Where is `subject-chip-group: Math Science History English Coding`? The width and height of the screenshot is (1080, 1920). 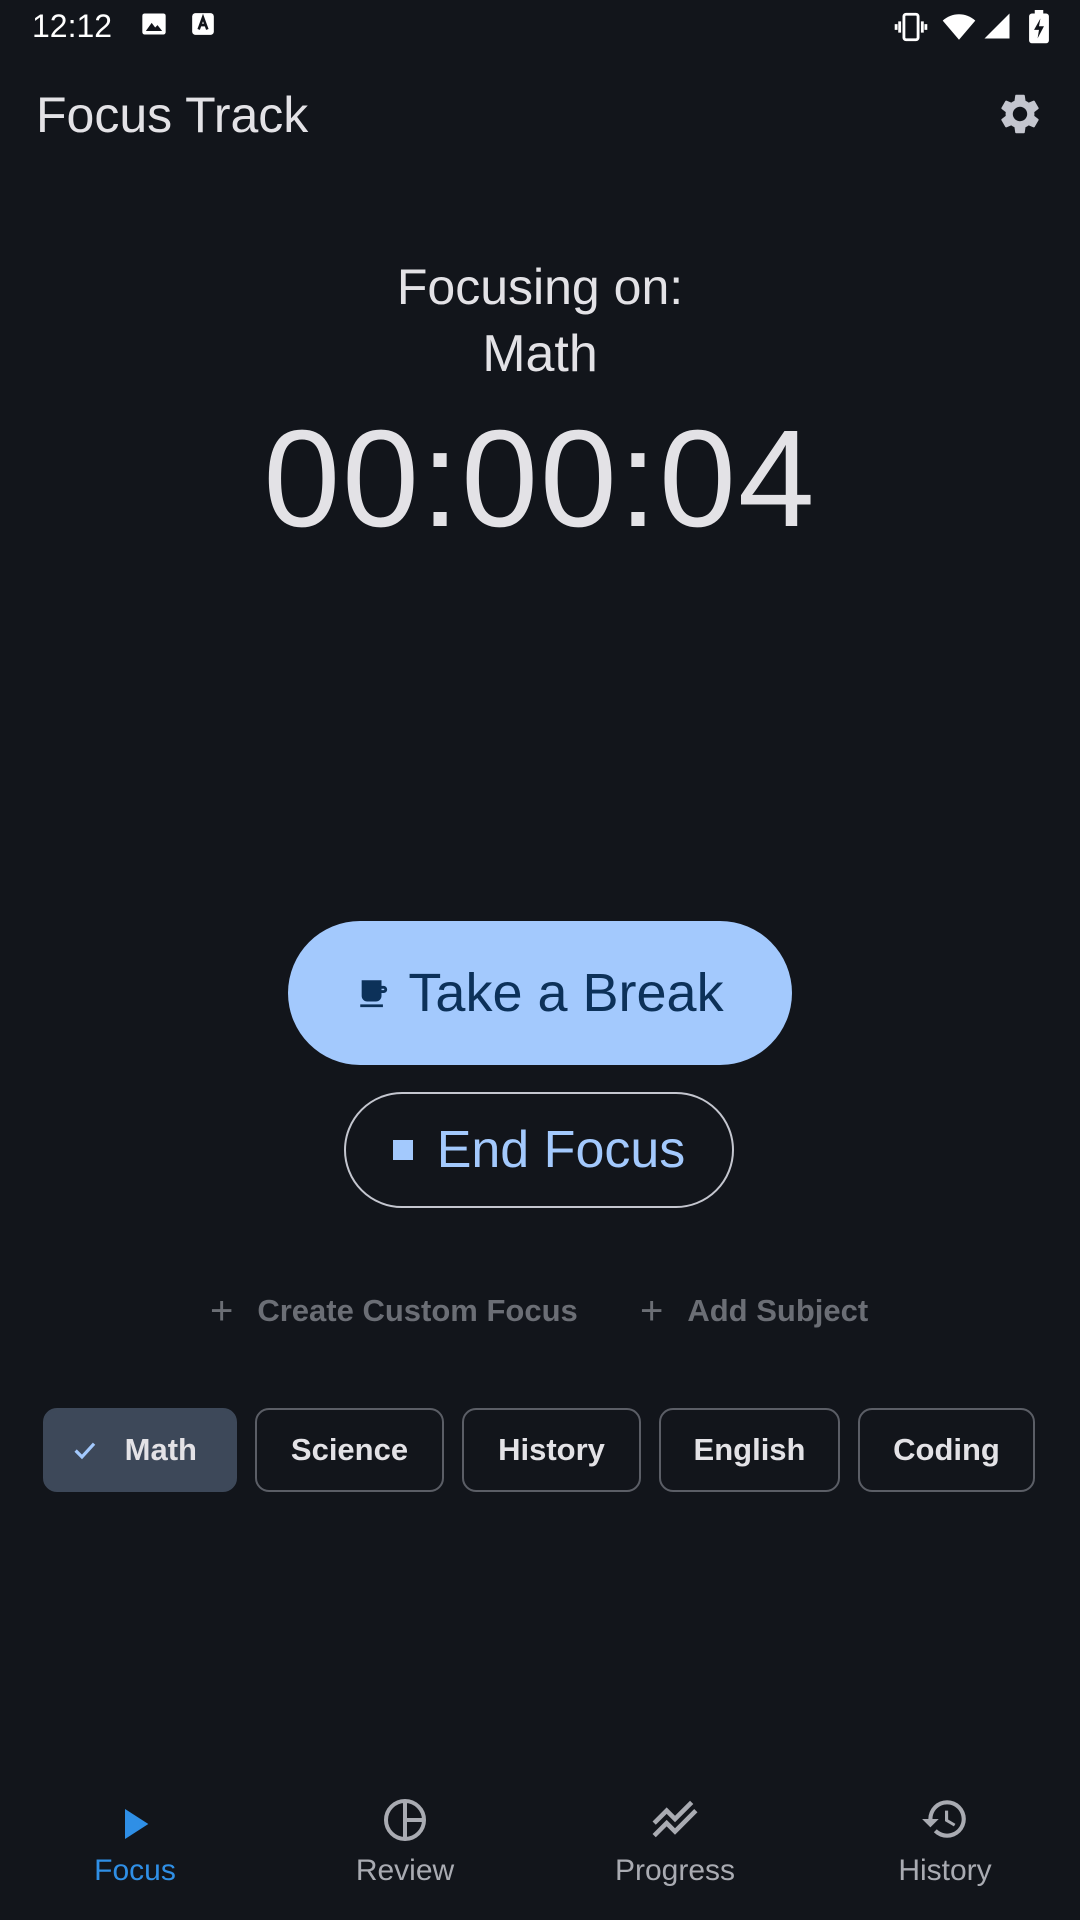
subject-chip-group: Math Science History English Coding is located at coordinates (539, 1450).